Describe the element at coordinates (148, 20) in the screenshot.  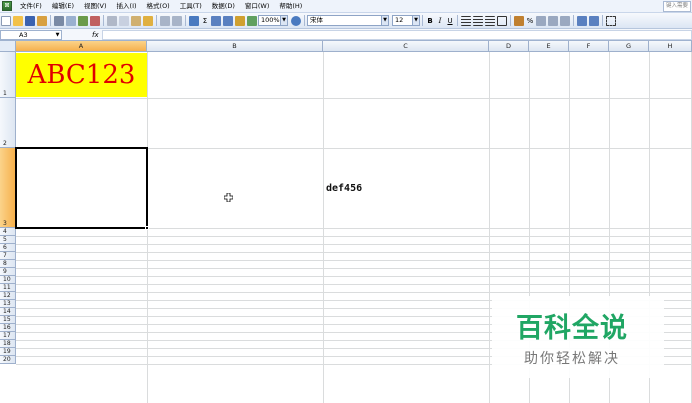
I see `format-painter-icon` at that location.